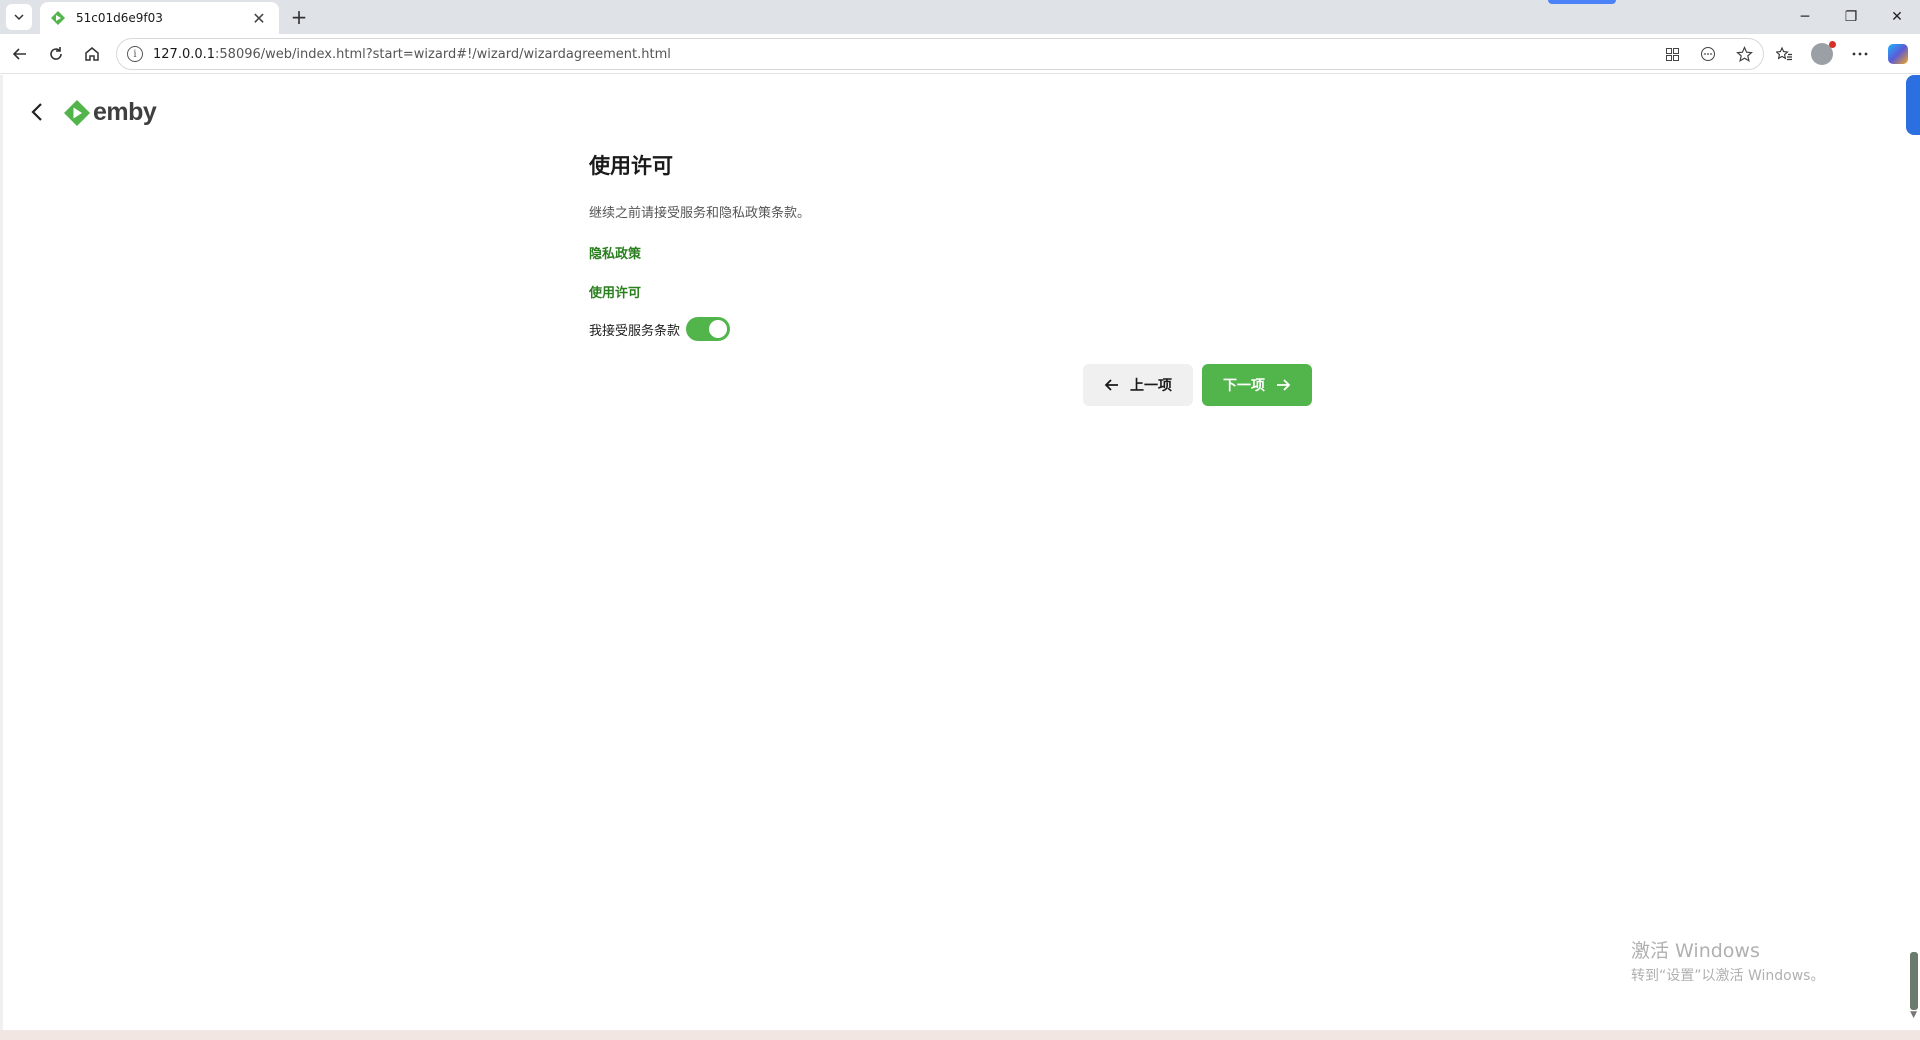 This screenshot has width=1920, height=1040. I want to click on close-window-button: ✕, so click(1897, 17).